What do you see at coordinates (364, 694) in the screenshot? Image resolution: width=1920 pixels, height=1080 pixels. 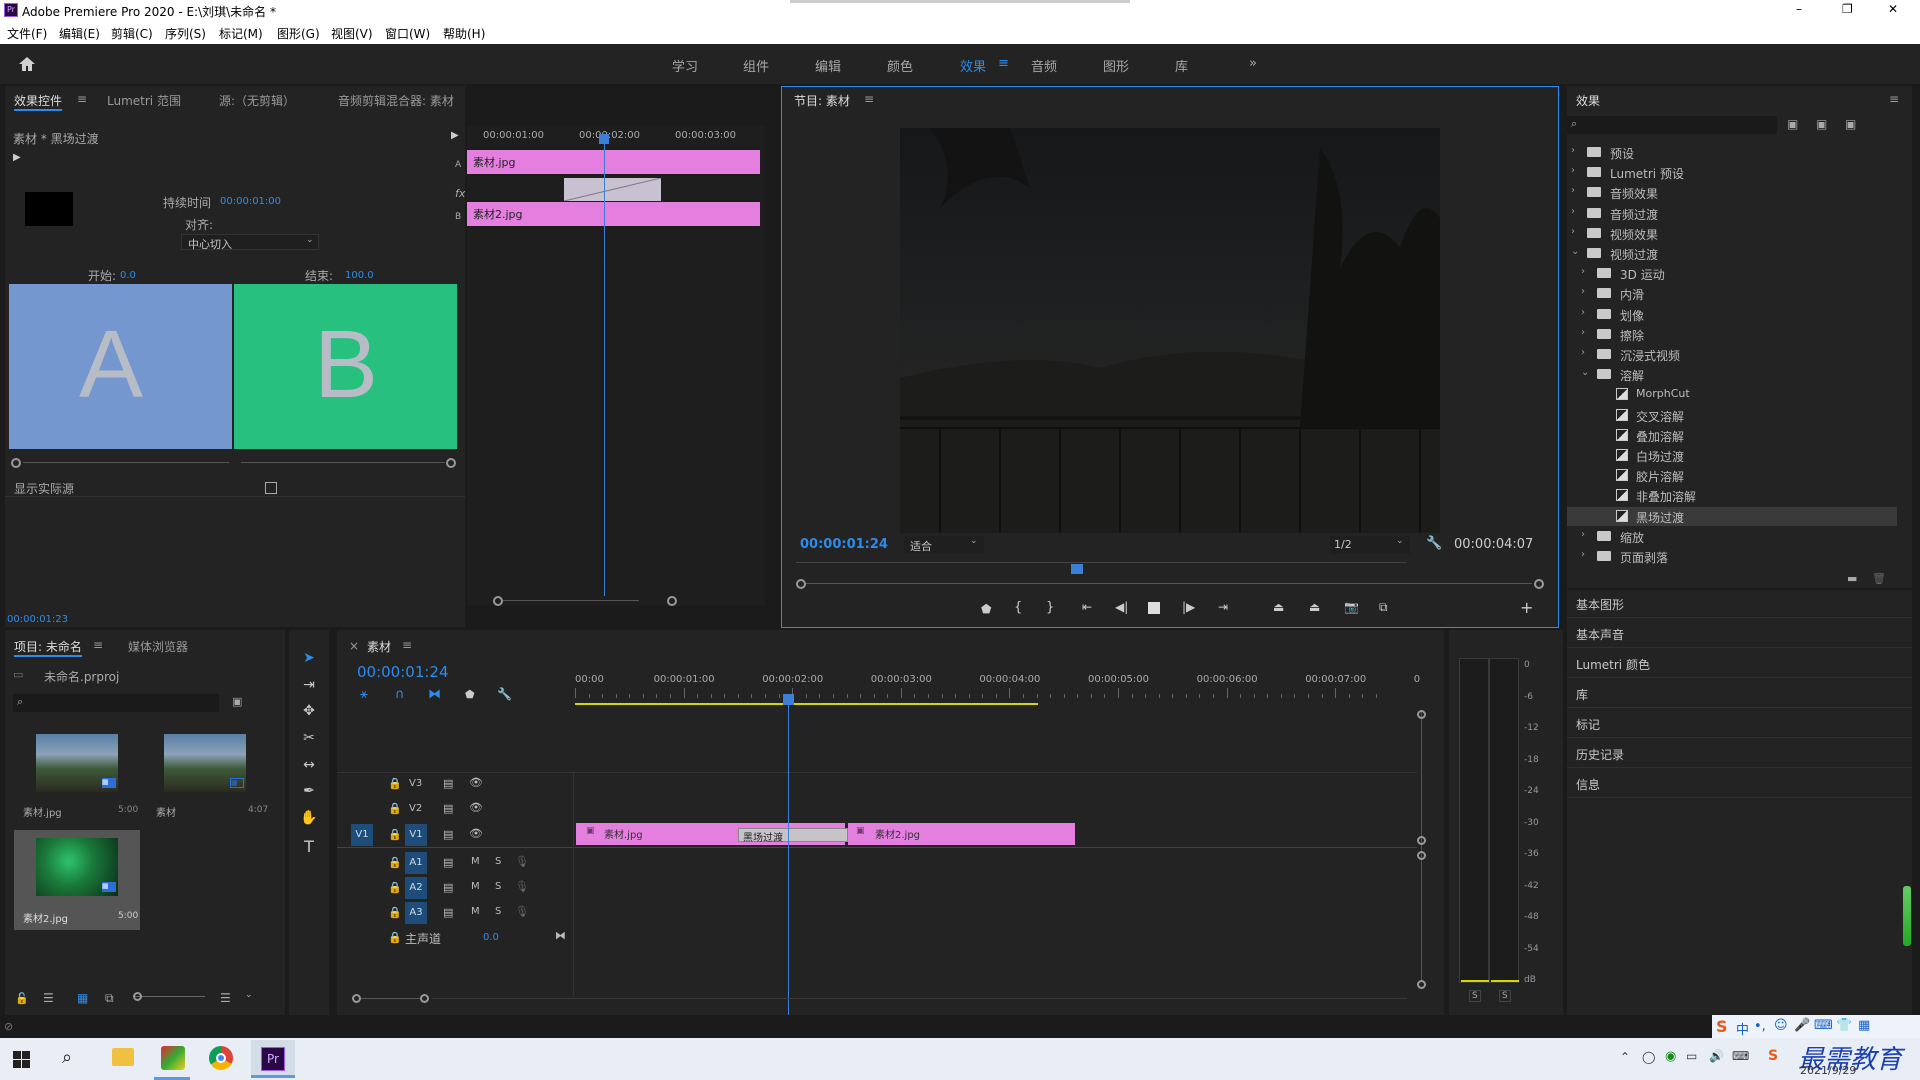 I see `insert-sequence-icon: ⚹` at bounding box center [364, 694].